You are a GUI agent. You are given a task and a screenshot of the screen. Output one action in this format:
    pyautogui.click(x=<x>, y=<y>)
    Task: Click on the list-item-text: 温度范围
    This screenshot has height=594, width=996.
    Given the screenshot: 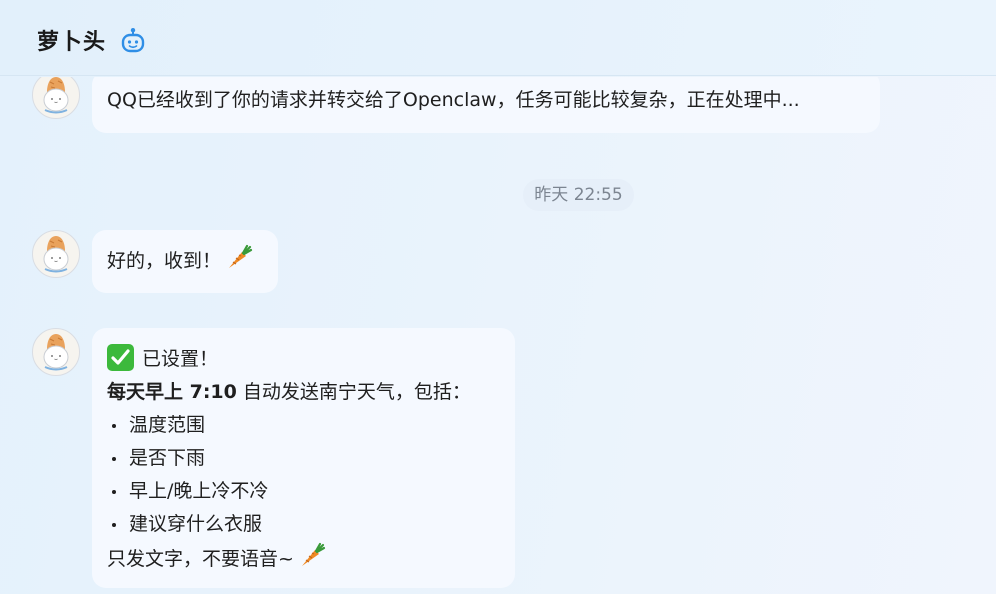 What is the action you would take?
    pyautogui.click(x=167, y=425)
    